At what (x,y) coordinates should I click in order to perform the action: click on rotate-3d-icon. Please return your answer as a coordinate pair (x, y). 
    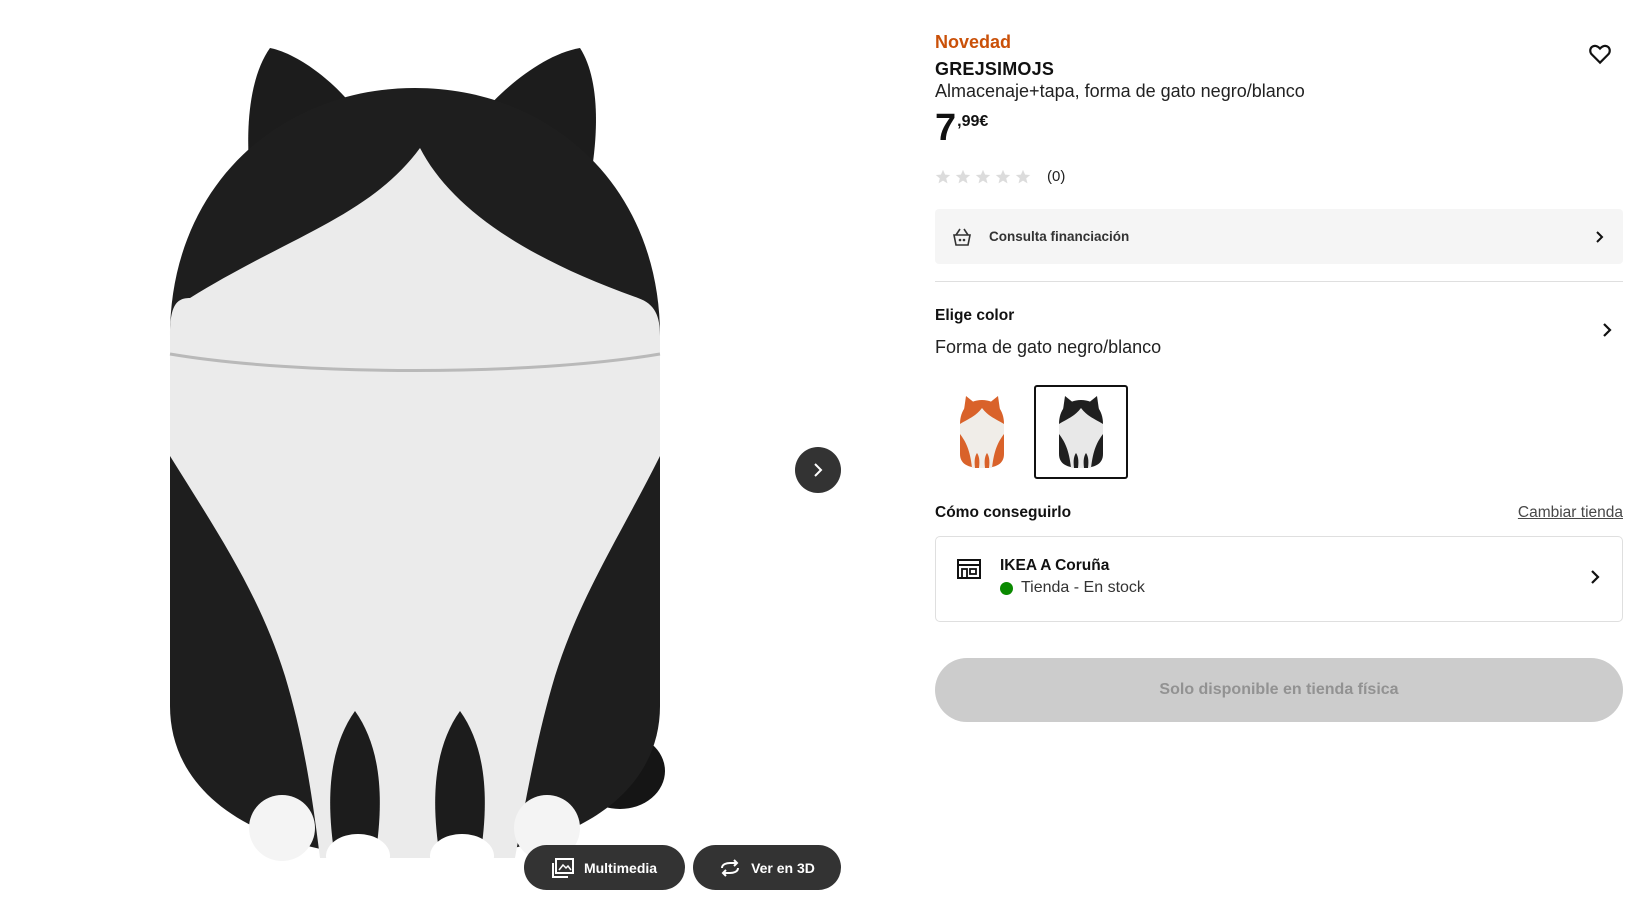
    Looking at the image, I should click on (730, 867).